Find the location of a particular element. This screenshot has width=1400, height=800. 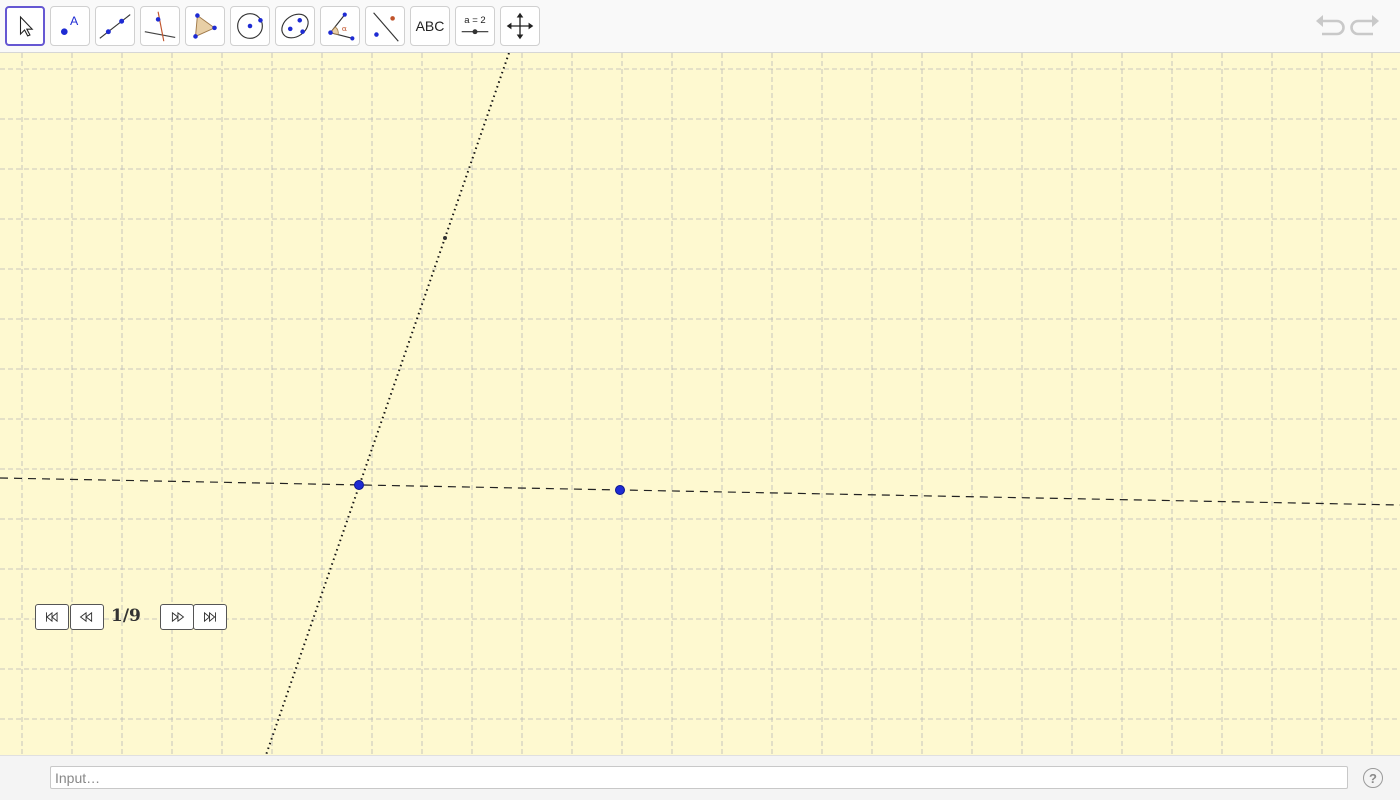

previous-step-button is located at coordinates (87, 617).